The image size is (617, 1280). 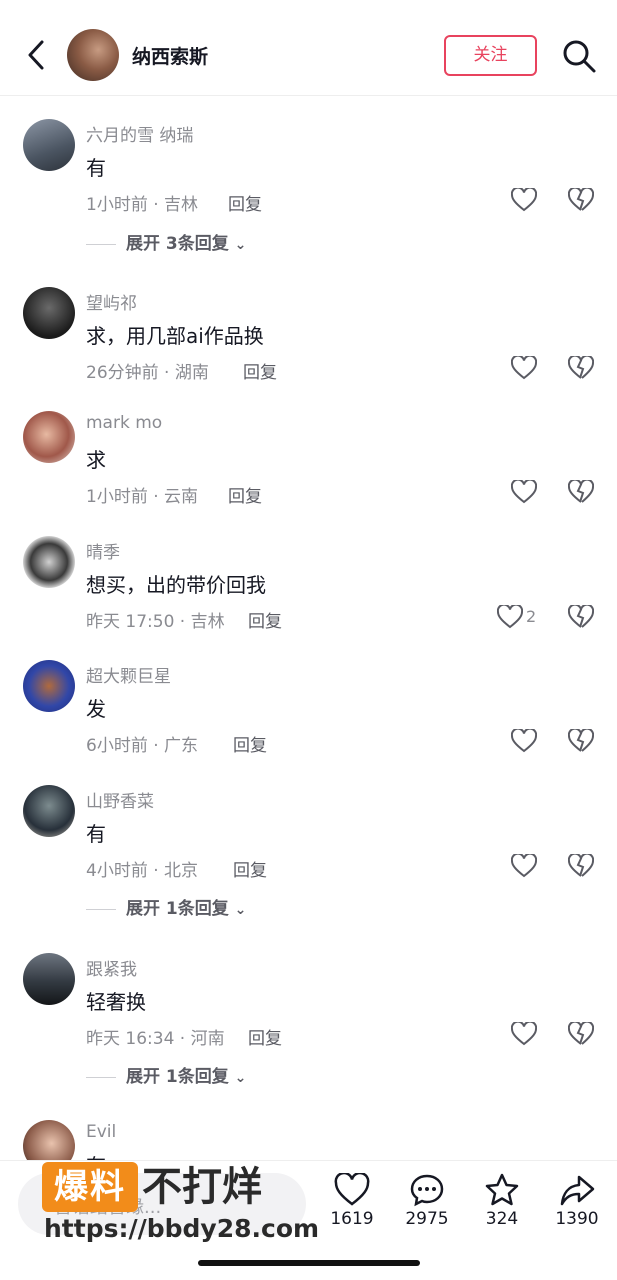 I want to click on comment-text: 轻奢换, so click(x=116, y=1002).